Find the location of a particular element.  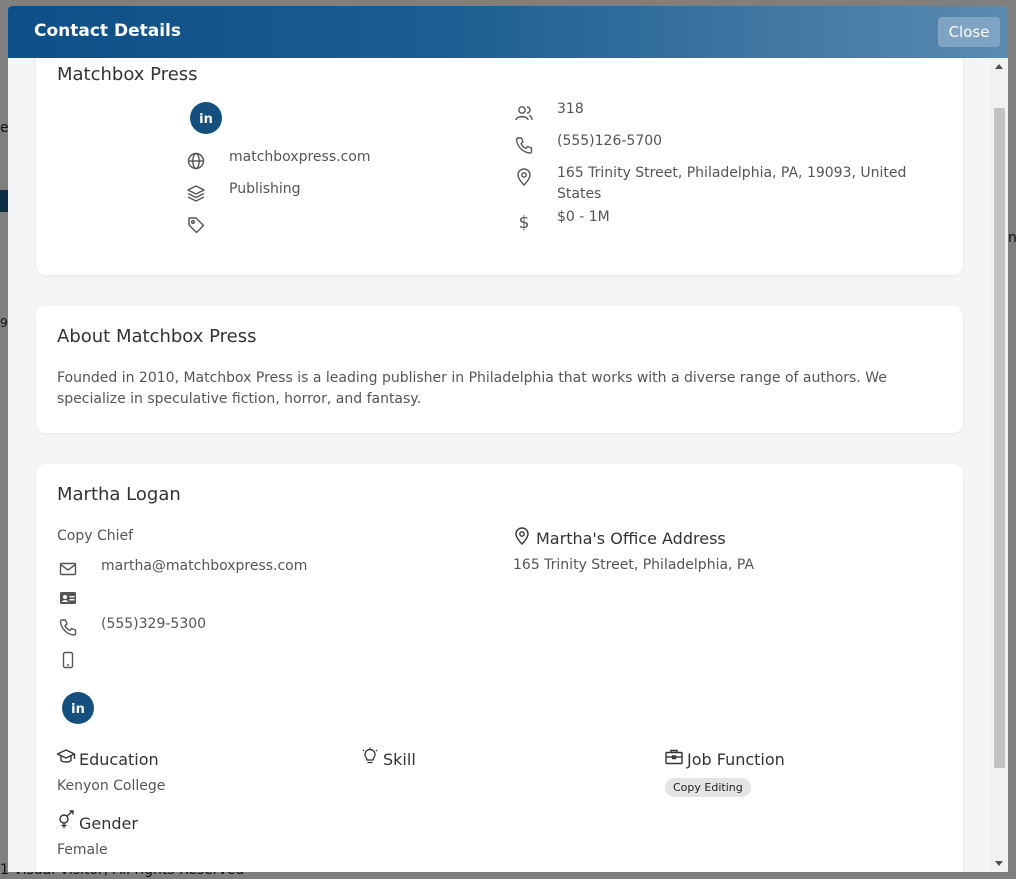

modal-header: Contact Details Close is located at coordinates (508, 32).